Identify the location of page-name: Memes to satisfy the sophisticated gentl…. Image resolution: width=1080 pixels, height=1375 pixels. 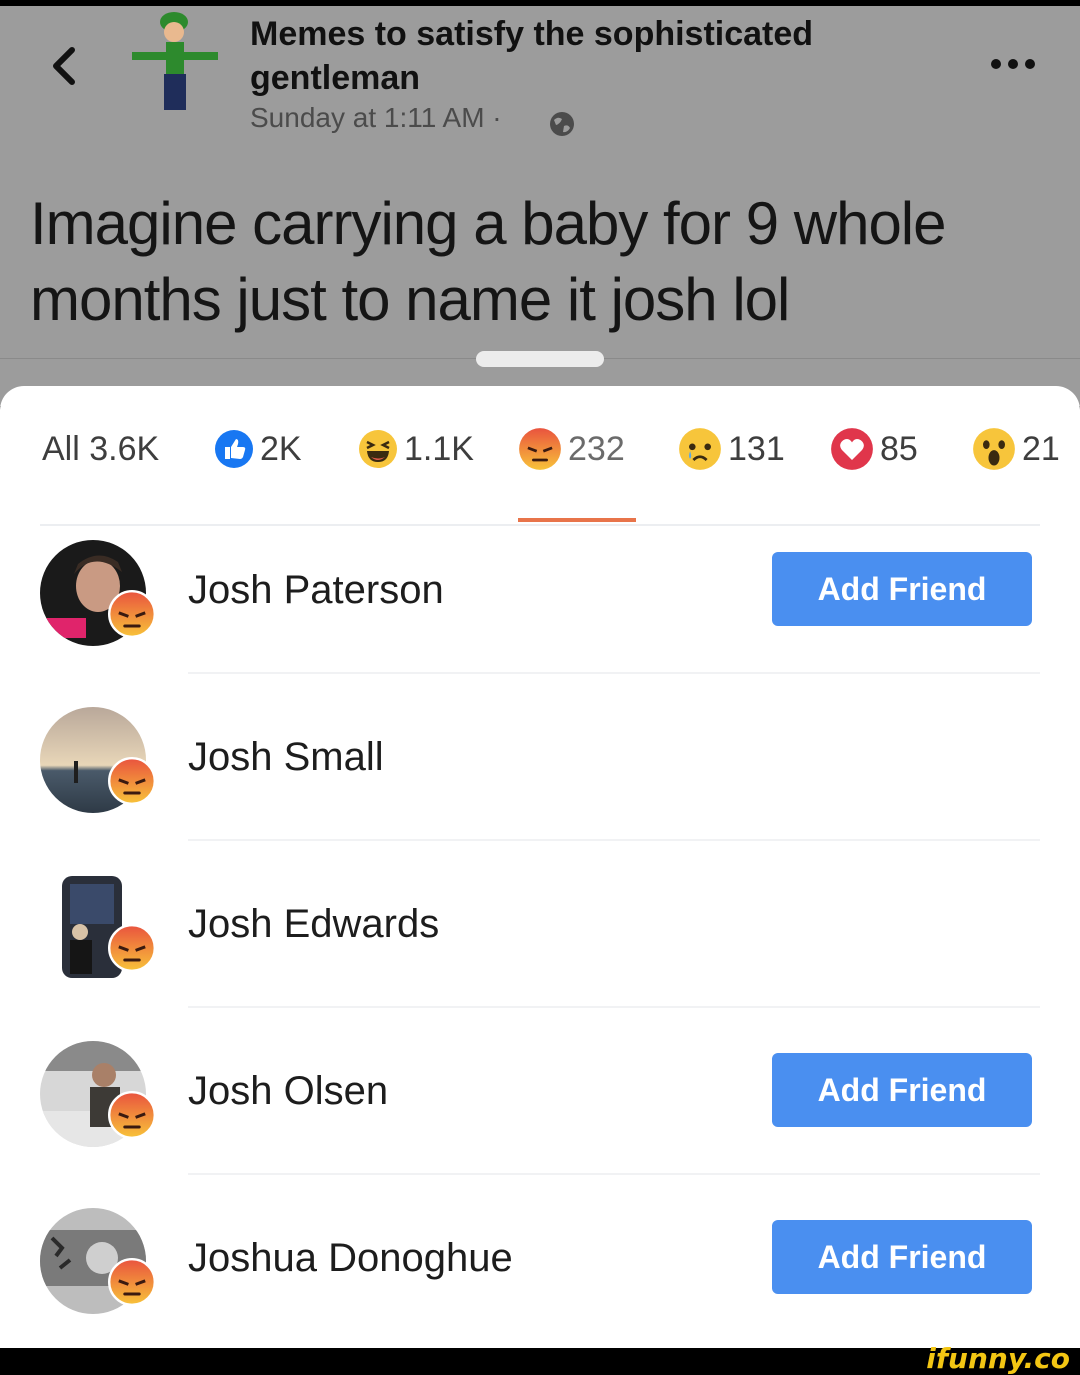
(600, 56).